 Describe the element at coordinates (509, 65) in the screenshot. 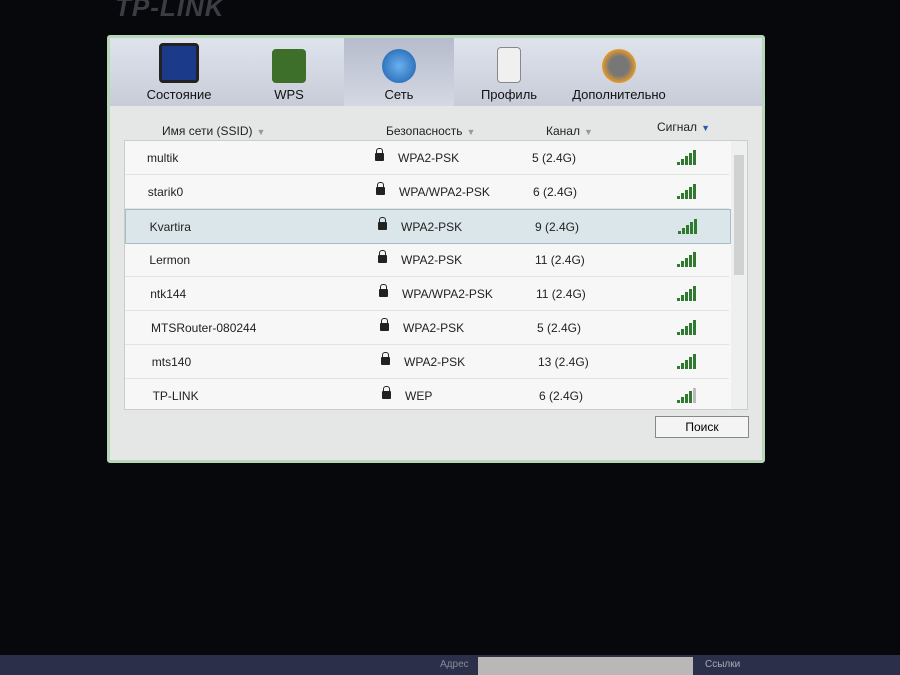

I see `profile-icon` at that location.